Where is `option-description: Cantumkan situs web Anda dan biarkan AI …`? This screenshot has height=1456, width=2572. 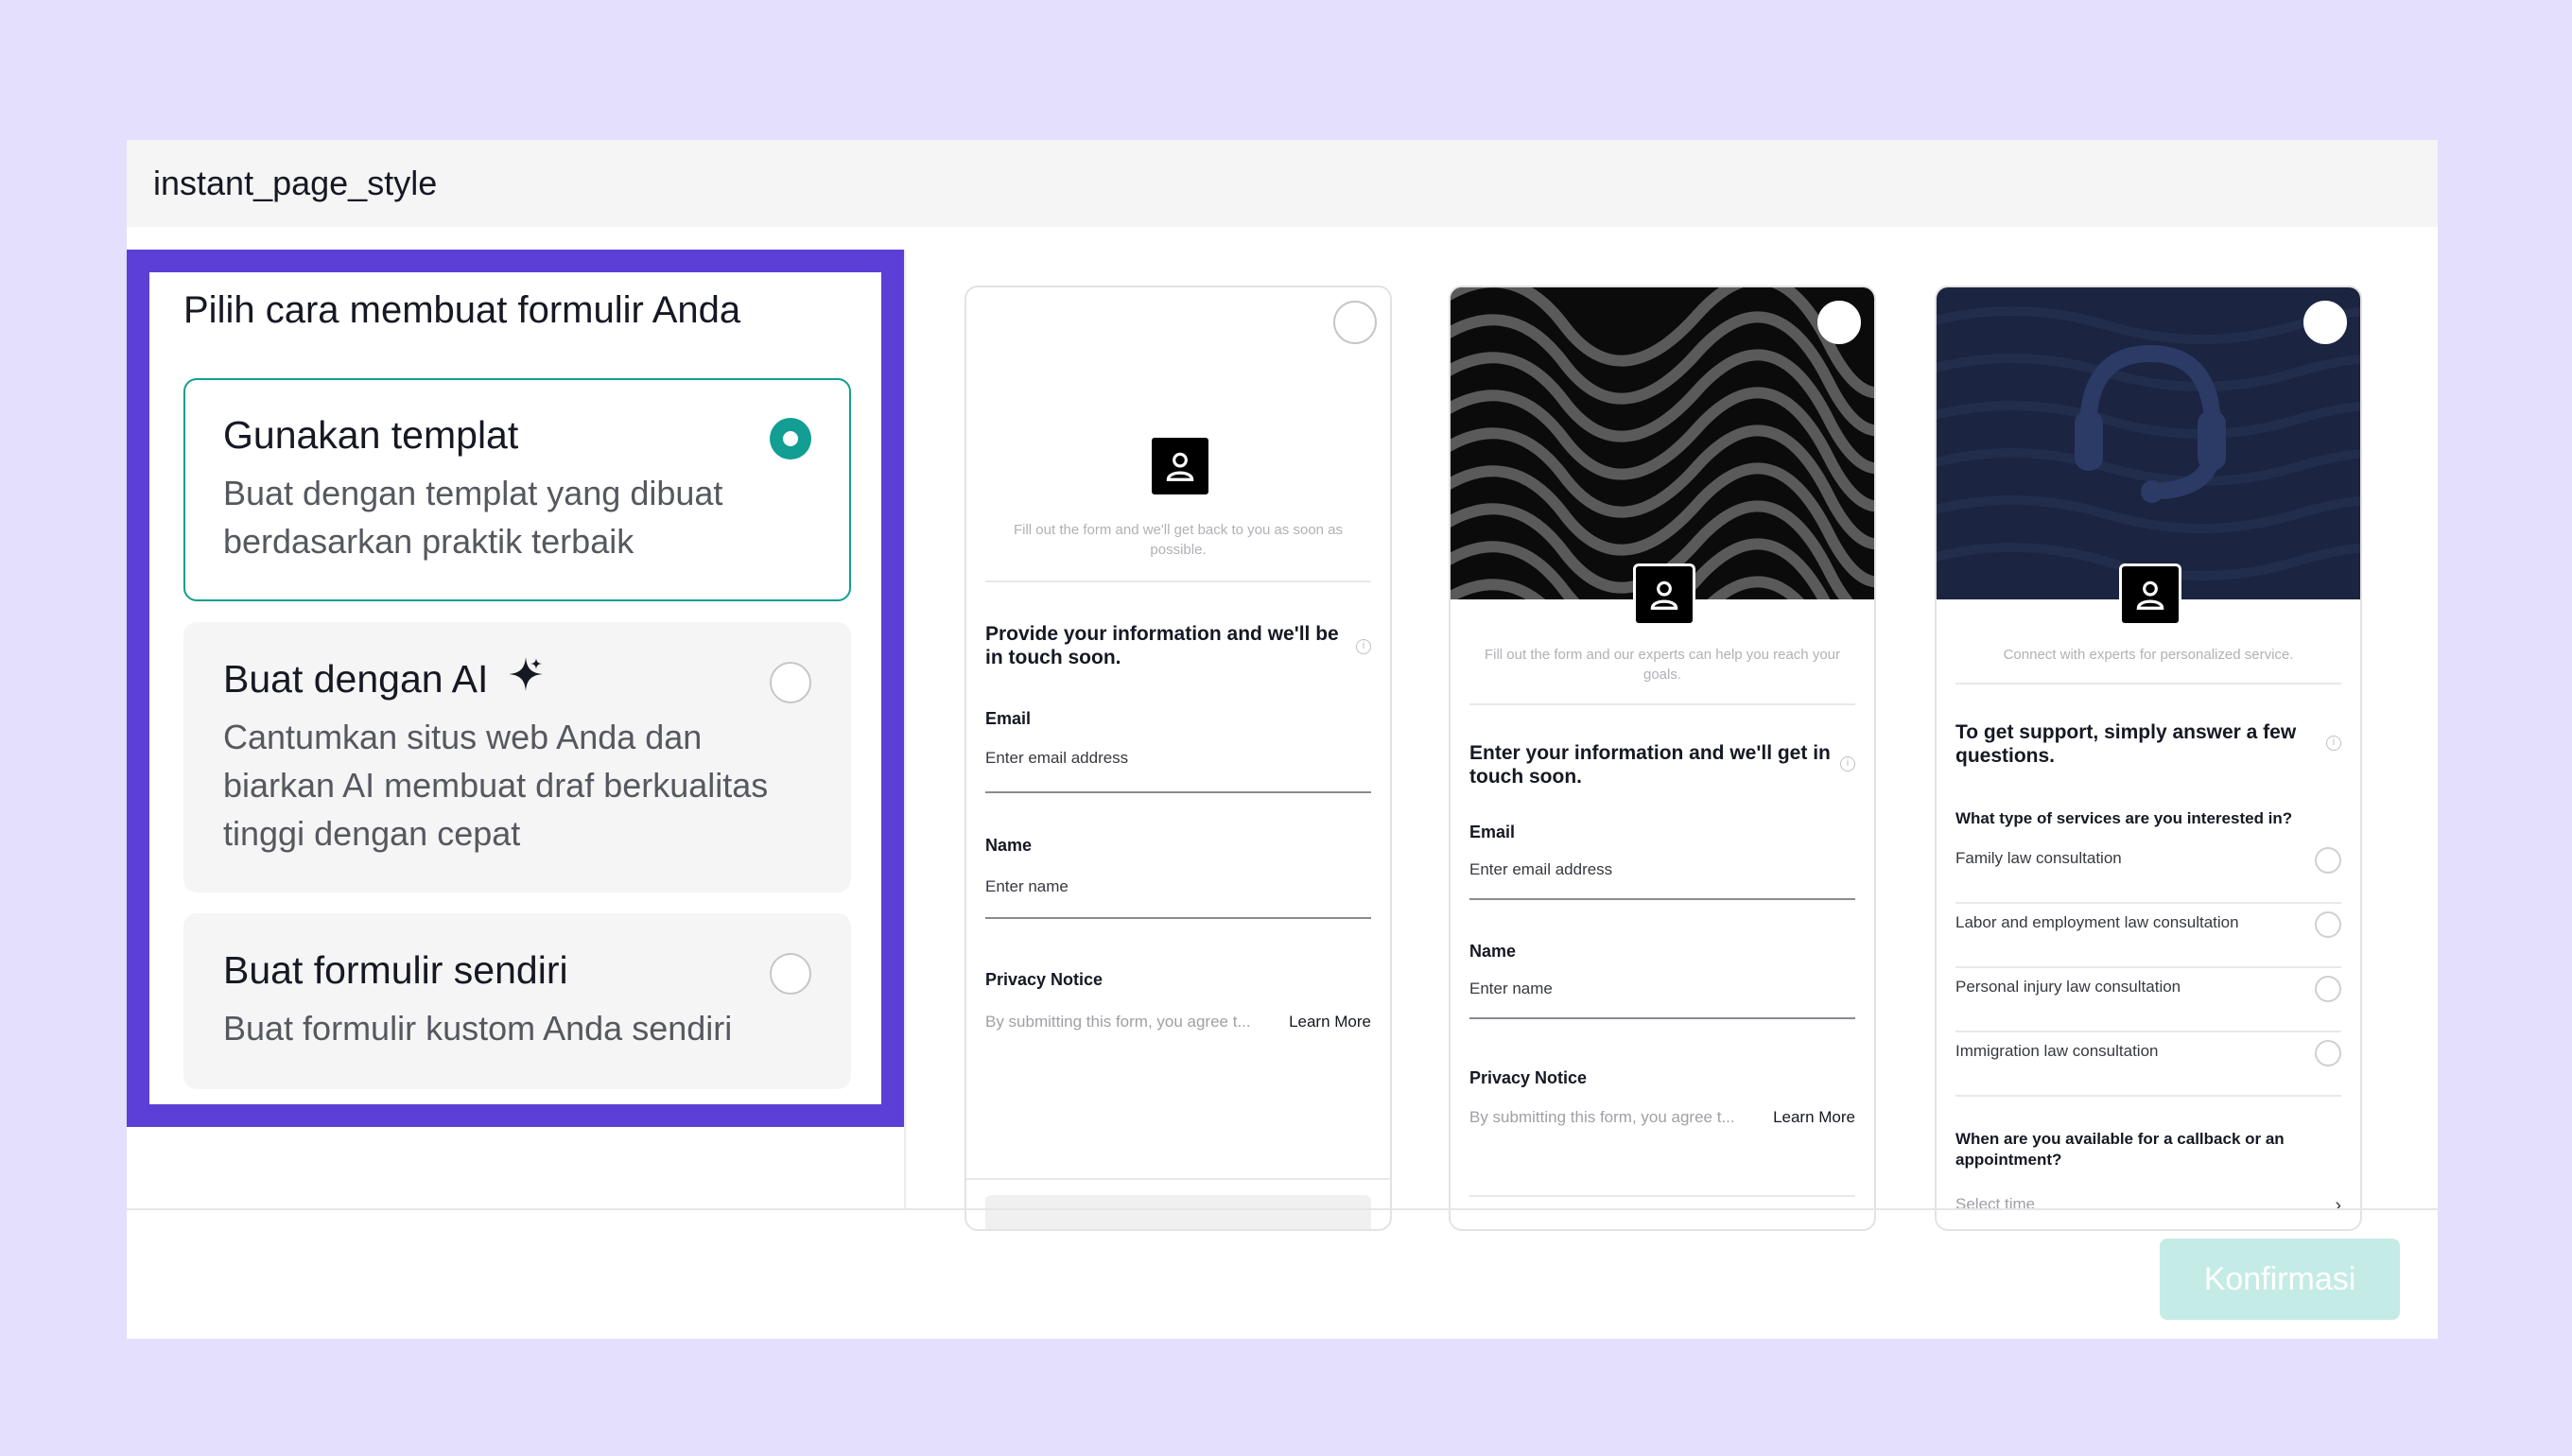
option-description: Cantumkan situs web Anda dan biarkan AI … is located at coordinates (496, 785).